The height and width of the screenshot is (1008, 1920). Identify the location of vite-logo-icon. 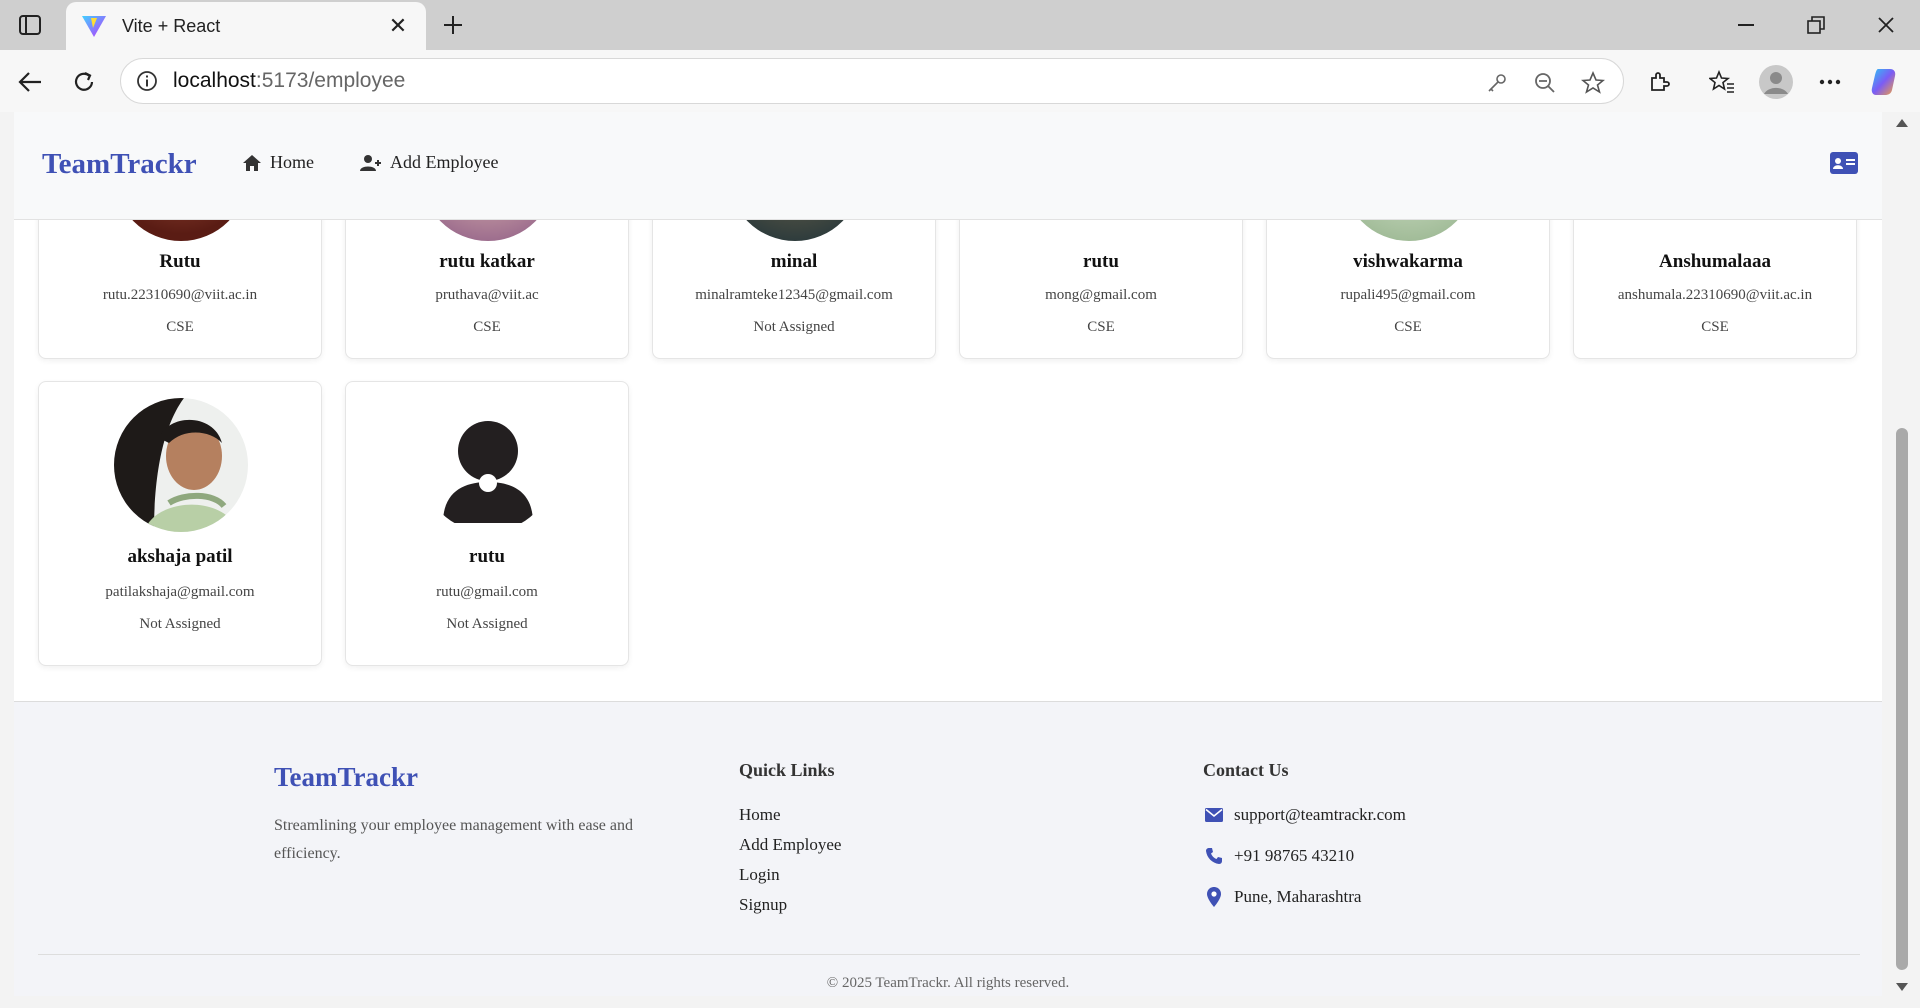
(94, 26).